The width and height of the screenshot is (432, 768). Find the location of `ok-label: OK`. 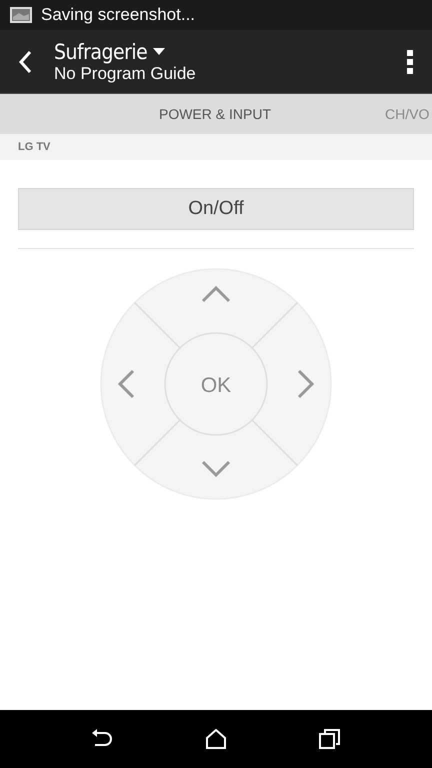

ok-label: OK is located at coordinates (216, 385).